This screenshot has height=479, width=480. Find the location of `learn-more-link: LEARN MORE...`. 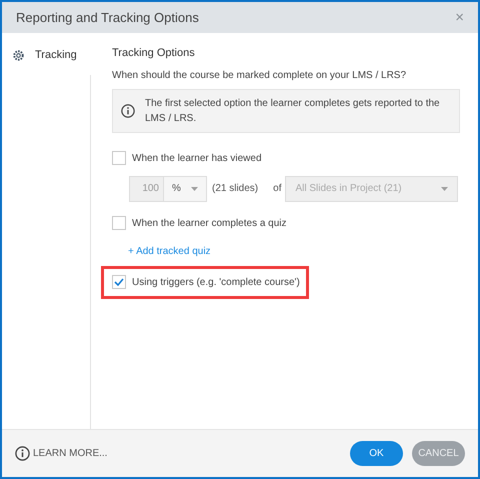

learn-more-link: LEARN MORE... is located at coordinates (70, 453).